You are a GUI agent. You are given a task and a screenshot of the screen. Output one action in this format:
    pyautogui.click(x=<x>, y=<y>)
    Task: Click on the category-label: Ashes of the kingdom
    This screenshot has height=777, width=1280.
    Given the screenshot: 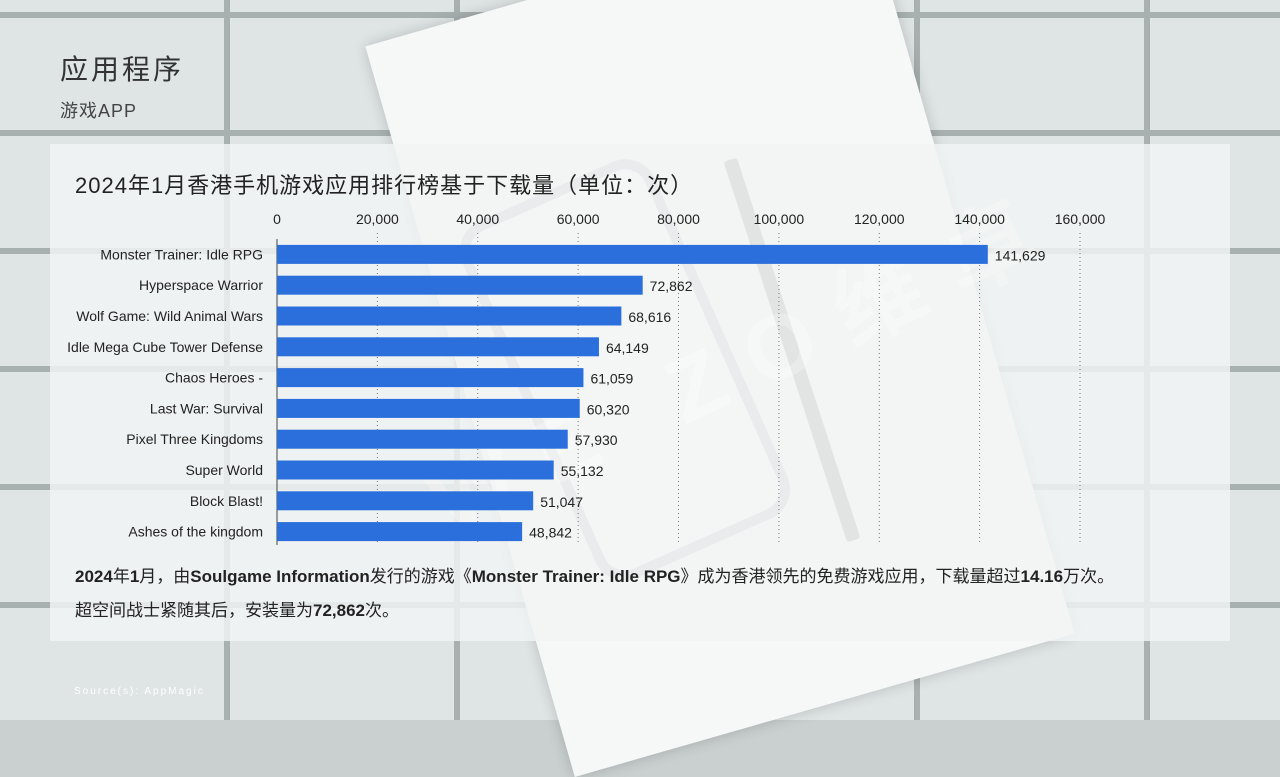 What is the action you would take?
    pyautogui.click(x=195, y=532)
    